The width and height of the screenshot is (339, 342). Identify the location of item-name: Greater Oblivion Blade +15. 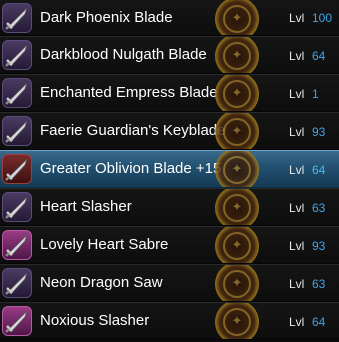
(131, 168).